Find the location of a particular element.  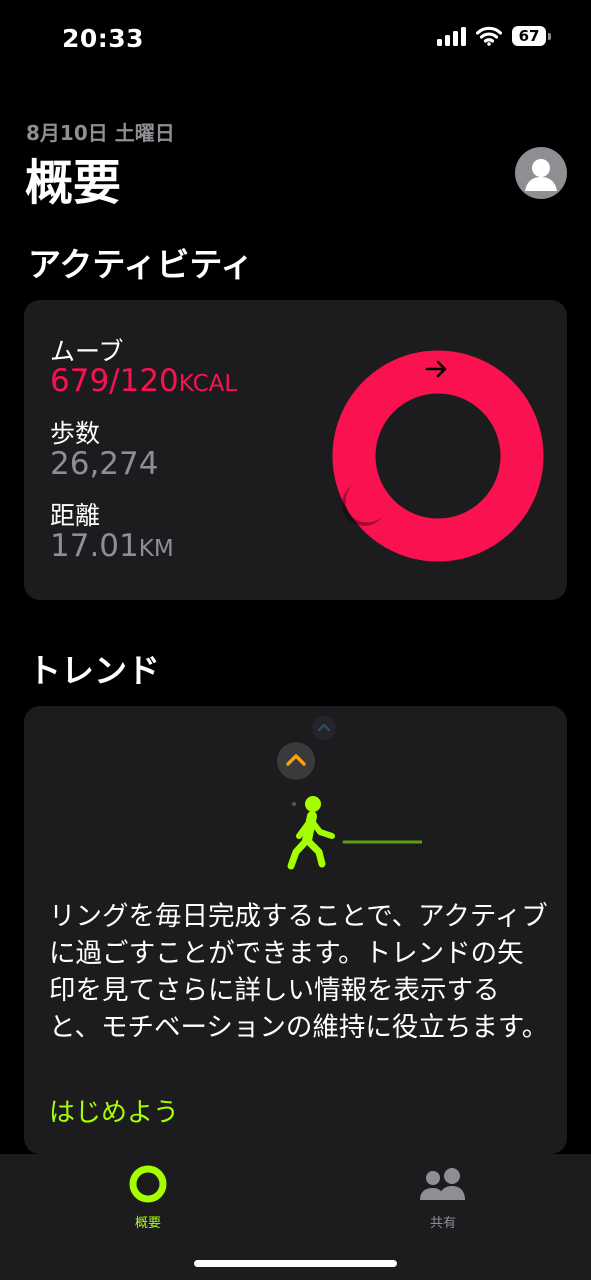

status-icons: 67 is located at coordinates (494, 36).